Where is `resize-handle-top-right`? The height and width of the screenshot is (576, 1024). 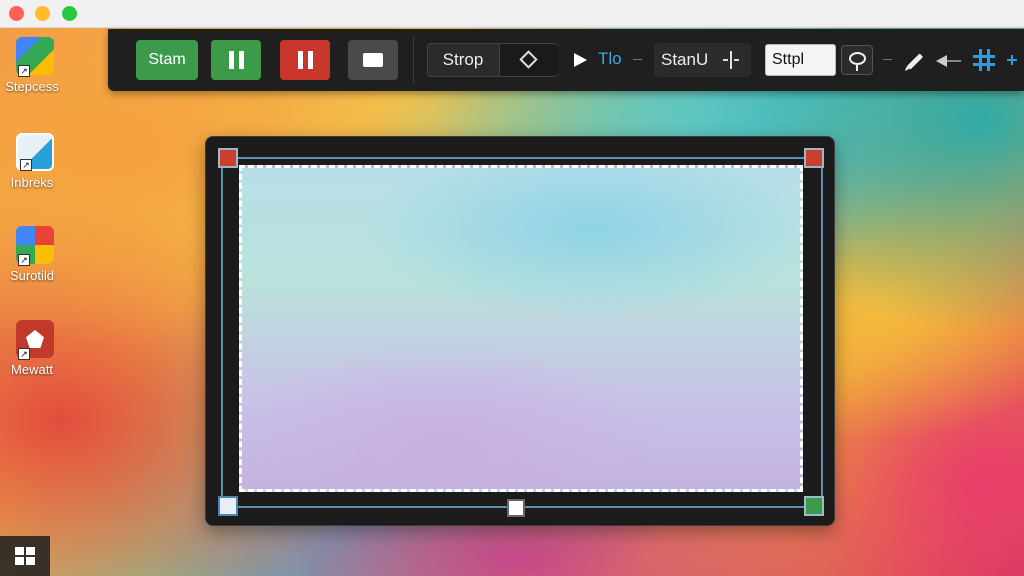
resize-handle-top-right is located at coordinates (814, 158).